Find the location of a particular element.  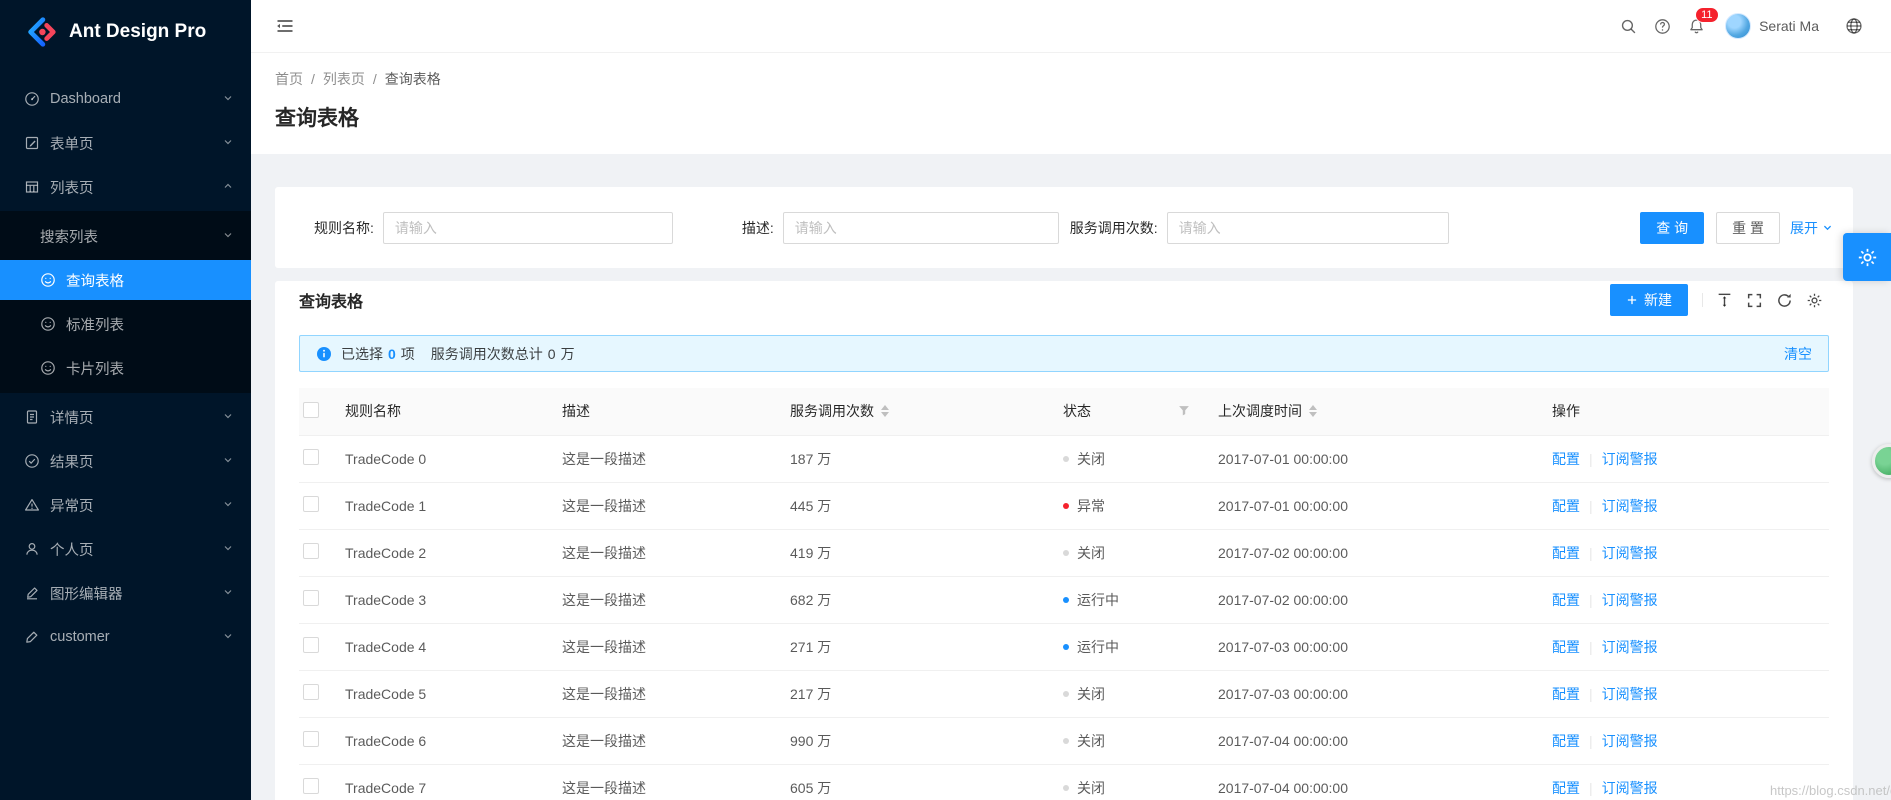

breadcrumb-list-page: 列表页 is located at coordinates (344, 79).